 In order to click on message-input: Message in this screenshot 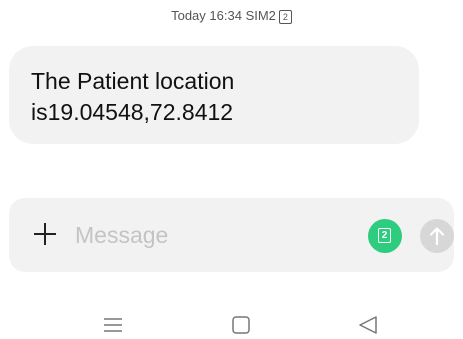, I will do `click(121, 235)`.